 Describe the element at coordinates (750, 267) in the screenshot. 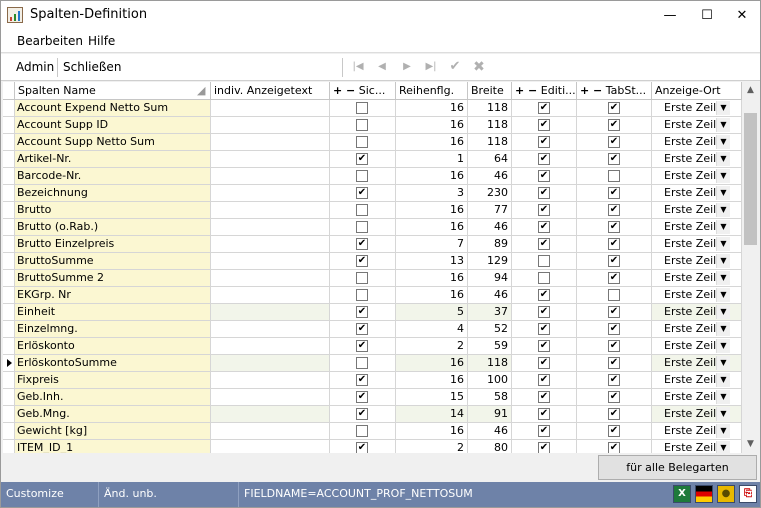

I see `vertical-scrollbar: ▲ ▼` at that location.